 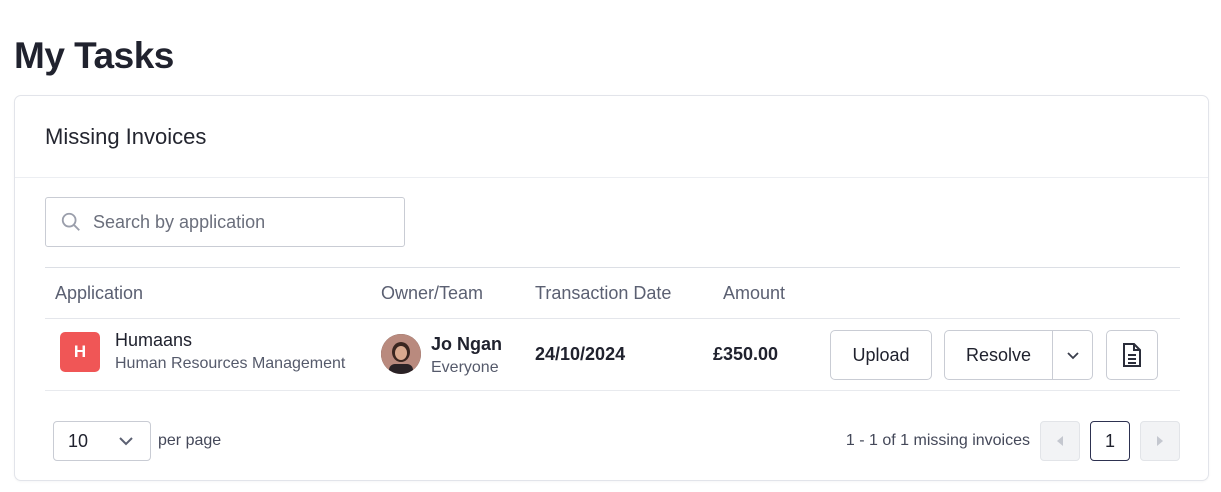 I want to click on upload-button: Upload, so click(x=881, y=355).